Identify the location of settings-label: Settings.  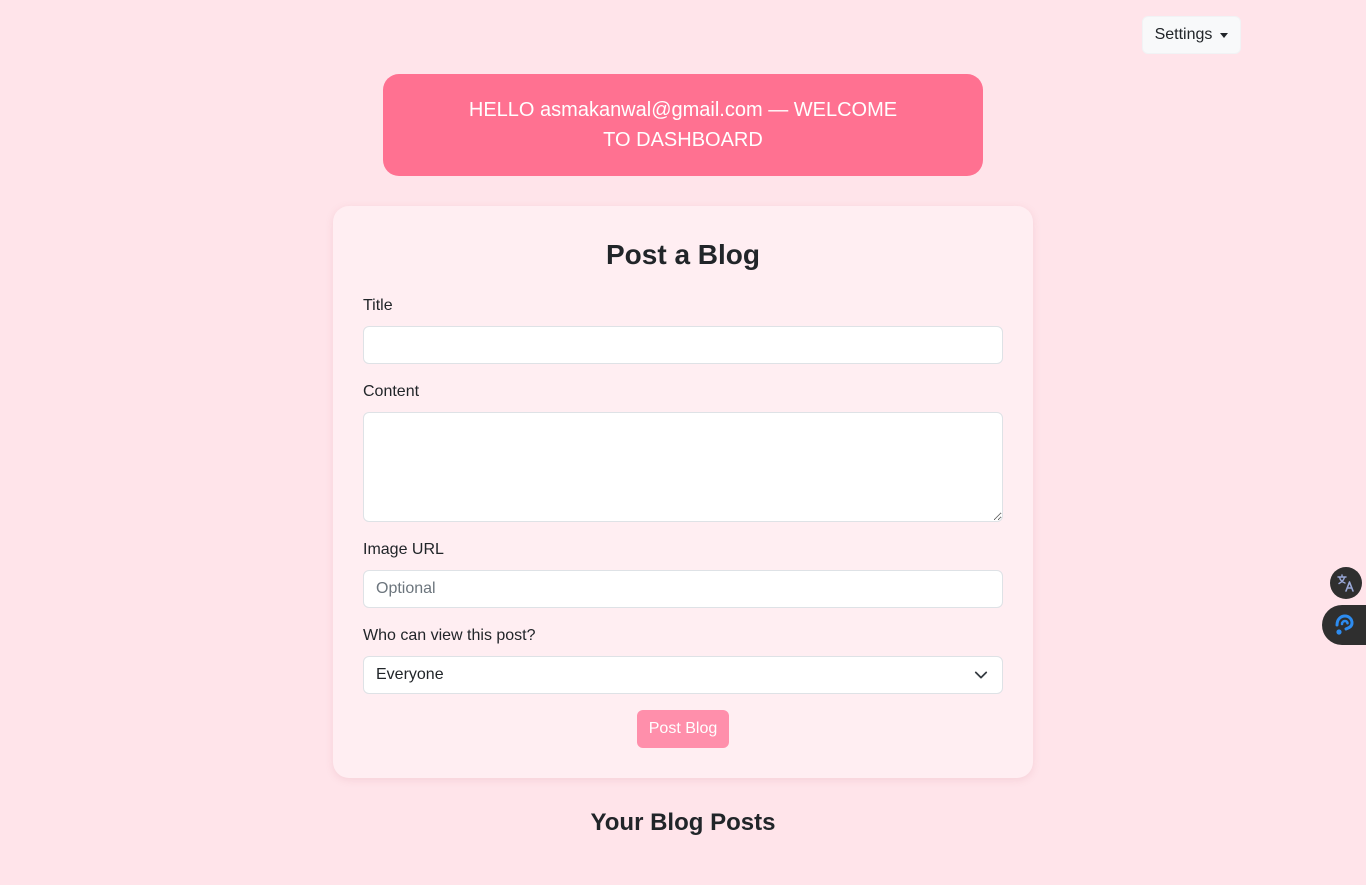
(1183, 34).